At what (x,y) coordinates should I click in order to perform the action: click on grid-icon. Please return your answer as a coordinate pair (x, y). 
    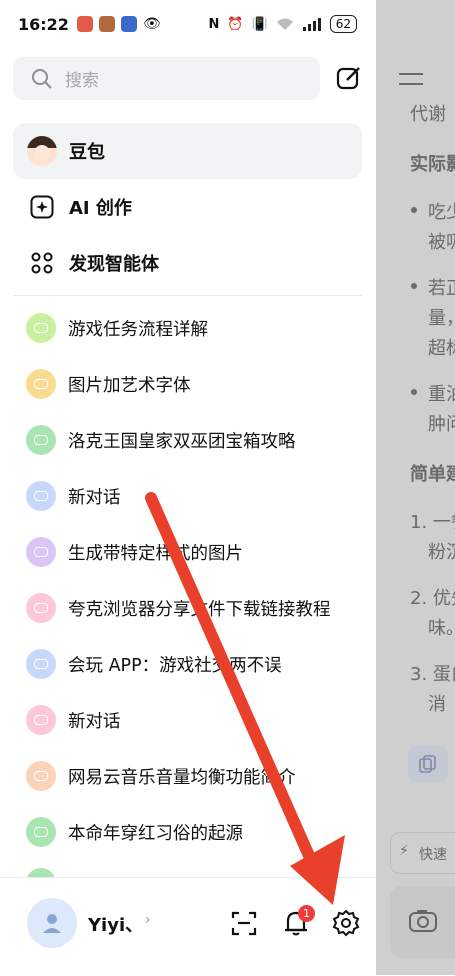
    Looking at the image, I should click on (42, 263).